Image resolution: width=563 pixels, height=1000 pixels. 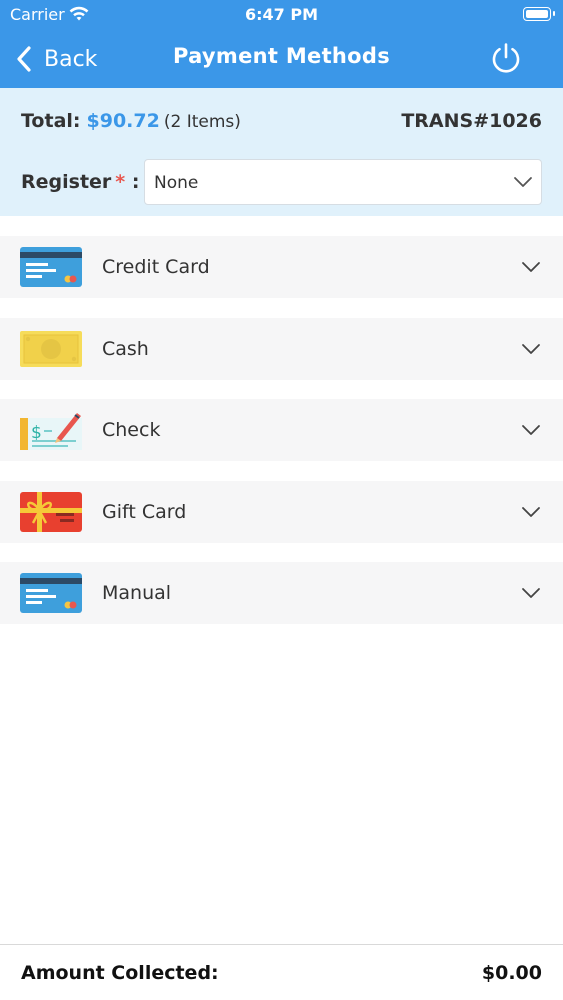 What do you see at coordinates (137, 593) in the screenshot?
I see `method-label: Manual` at bounding box center [137, 593].